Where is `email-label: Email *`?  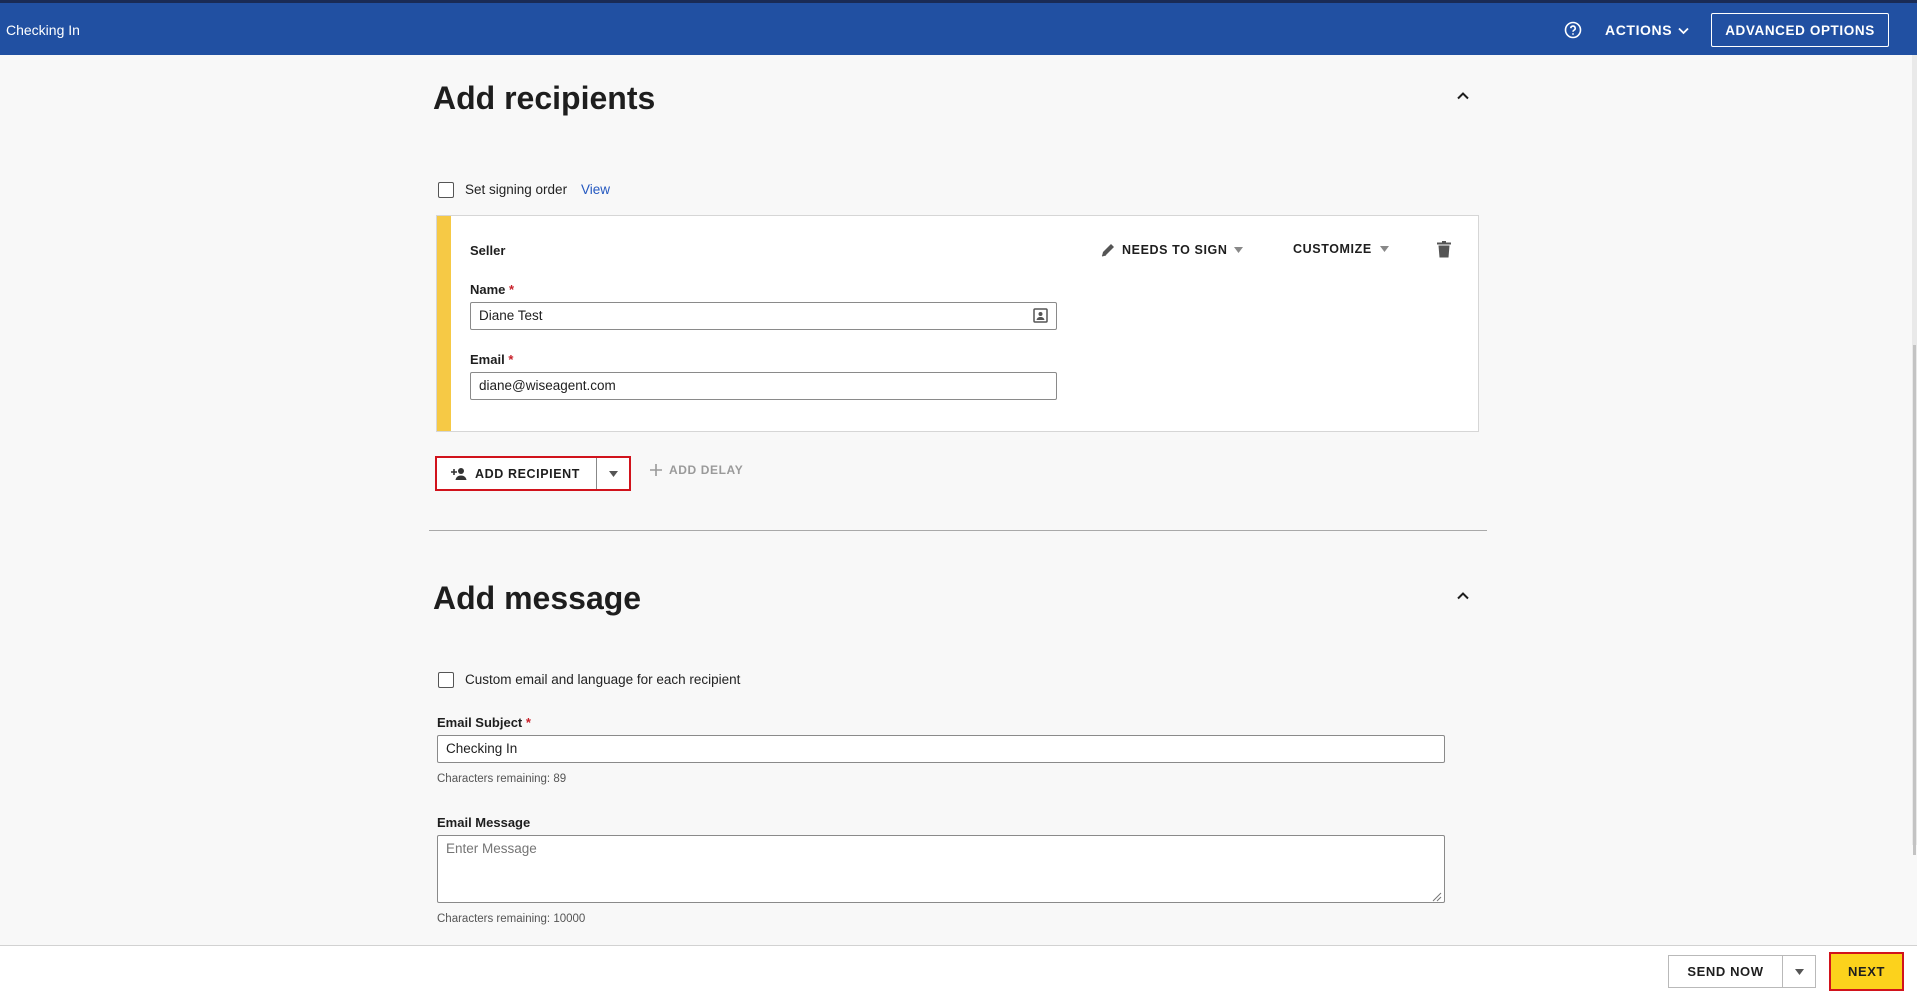
email-label: Email * is located at coordinates (491, 359).